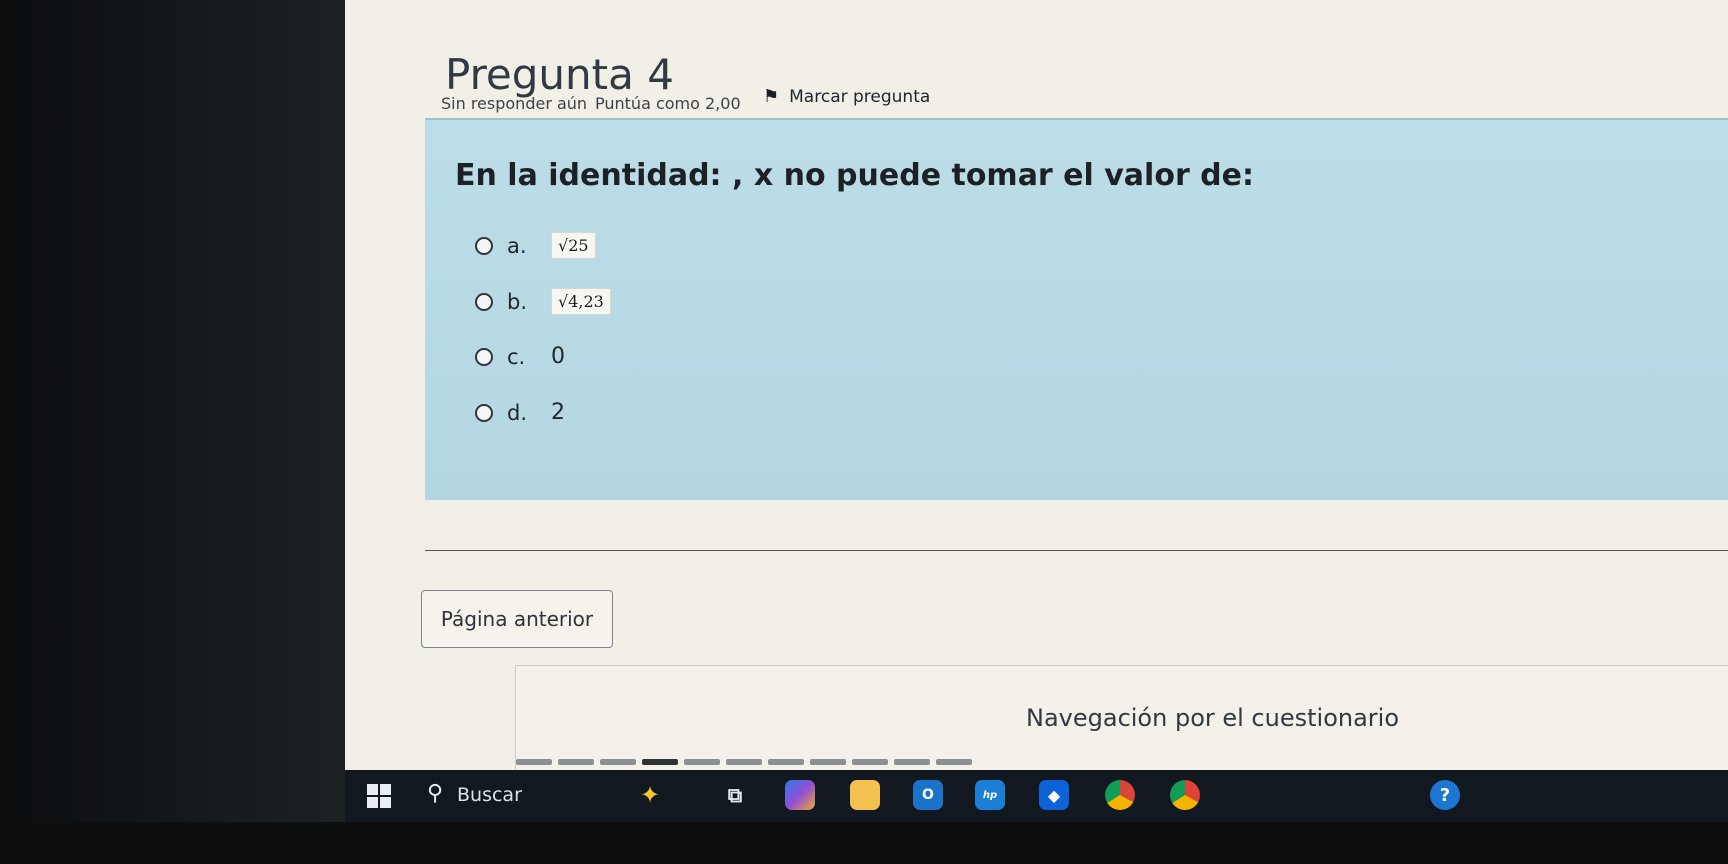 The height and width of the screenshot is (864, 1728). Describe the element at coordinates (668, 103) in the screenshot. I see `question-grade: Puntúa como 2,00` at that location.